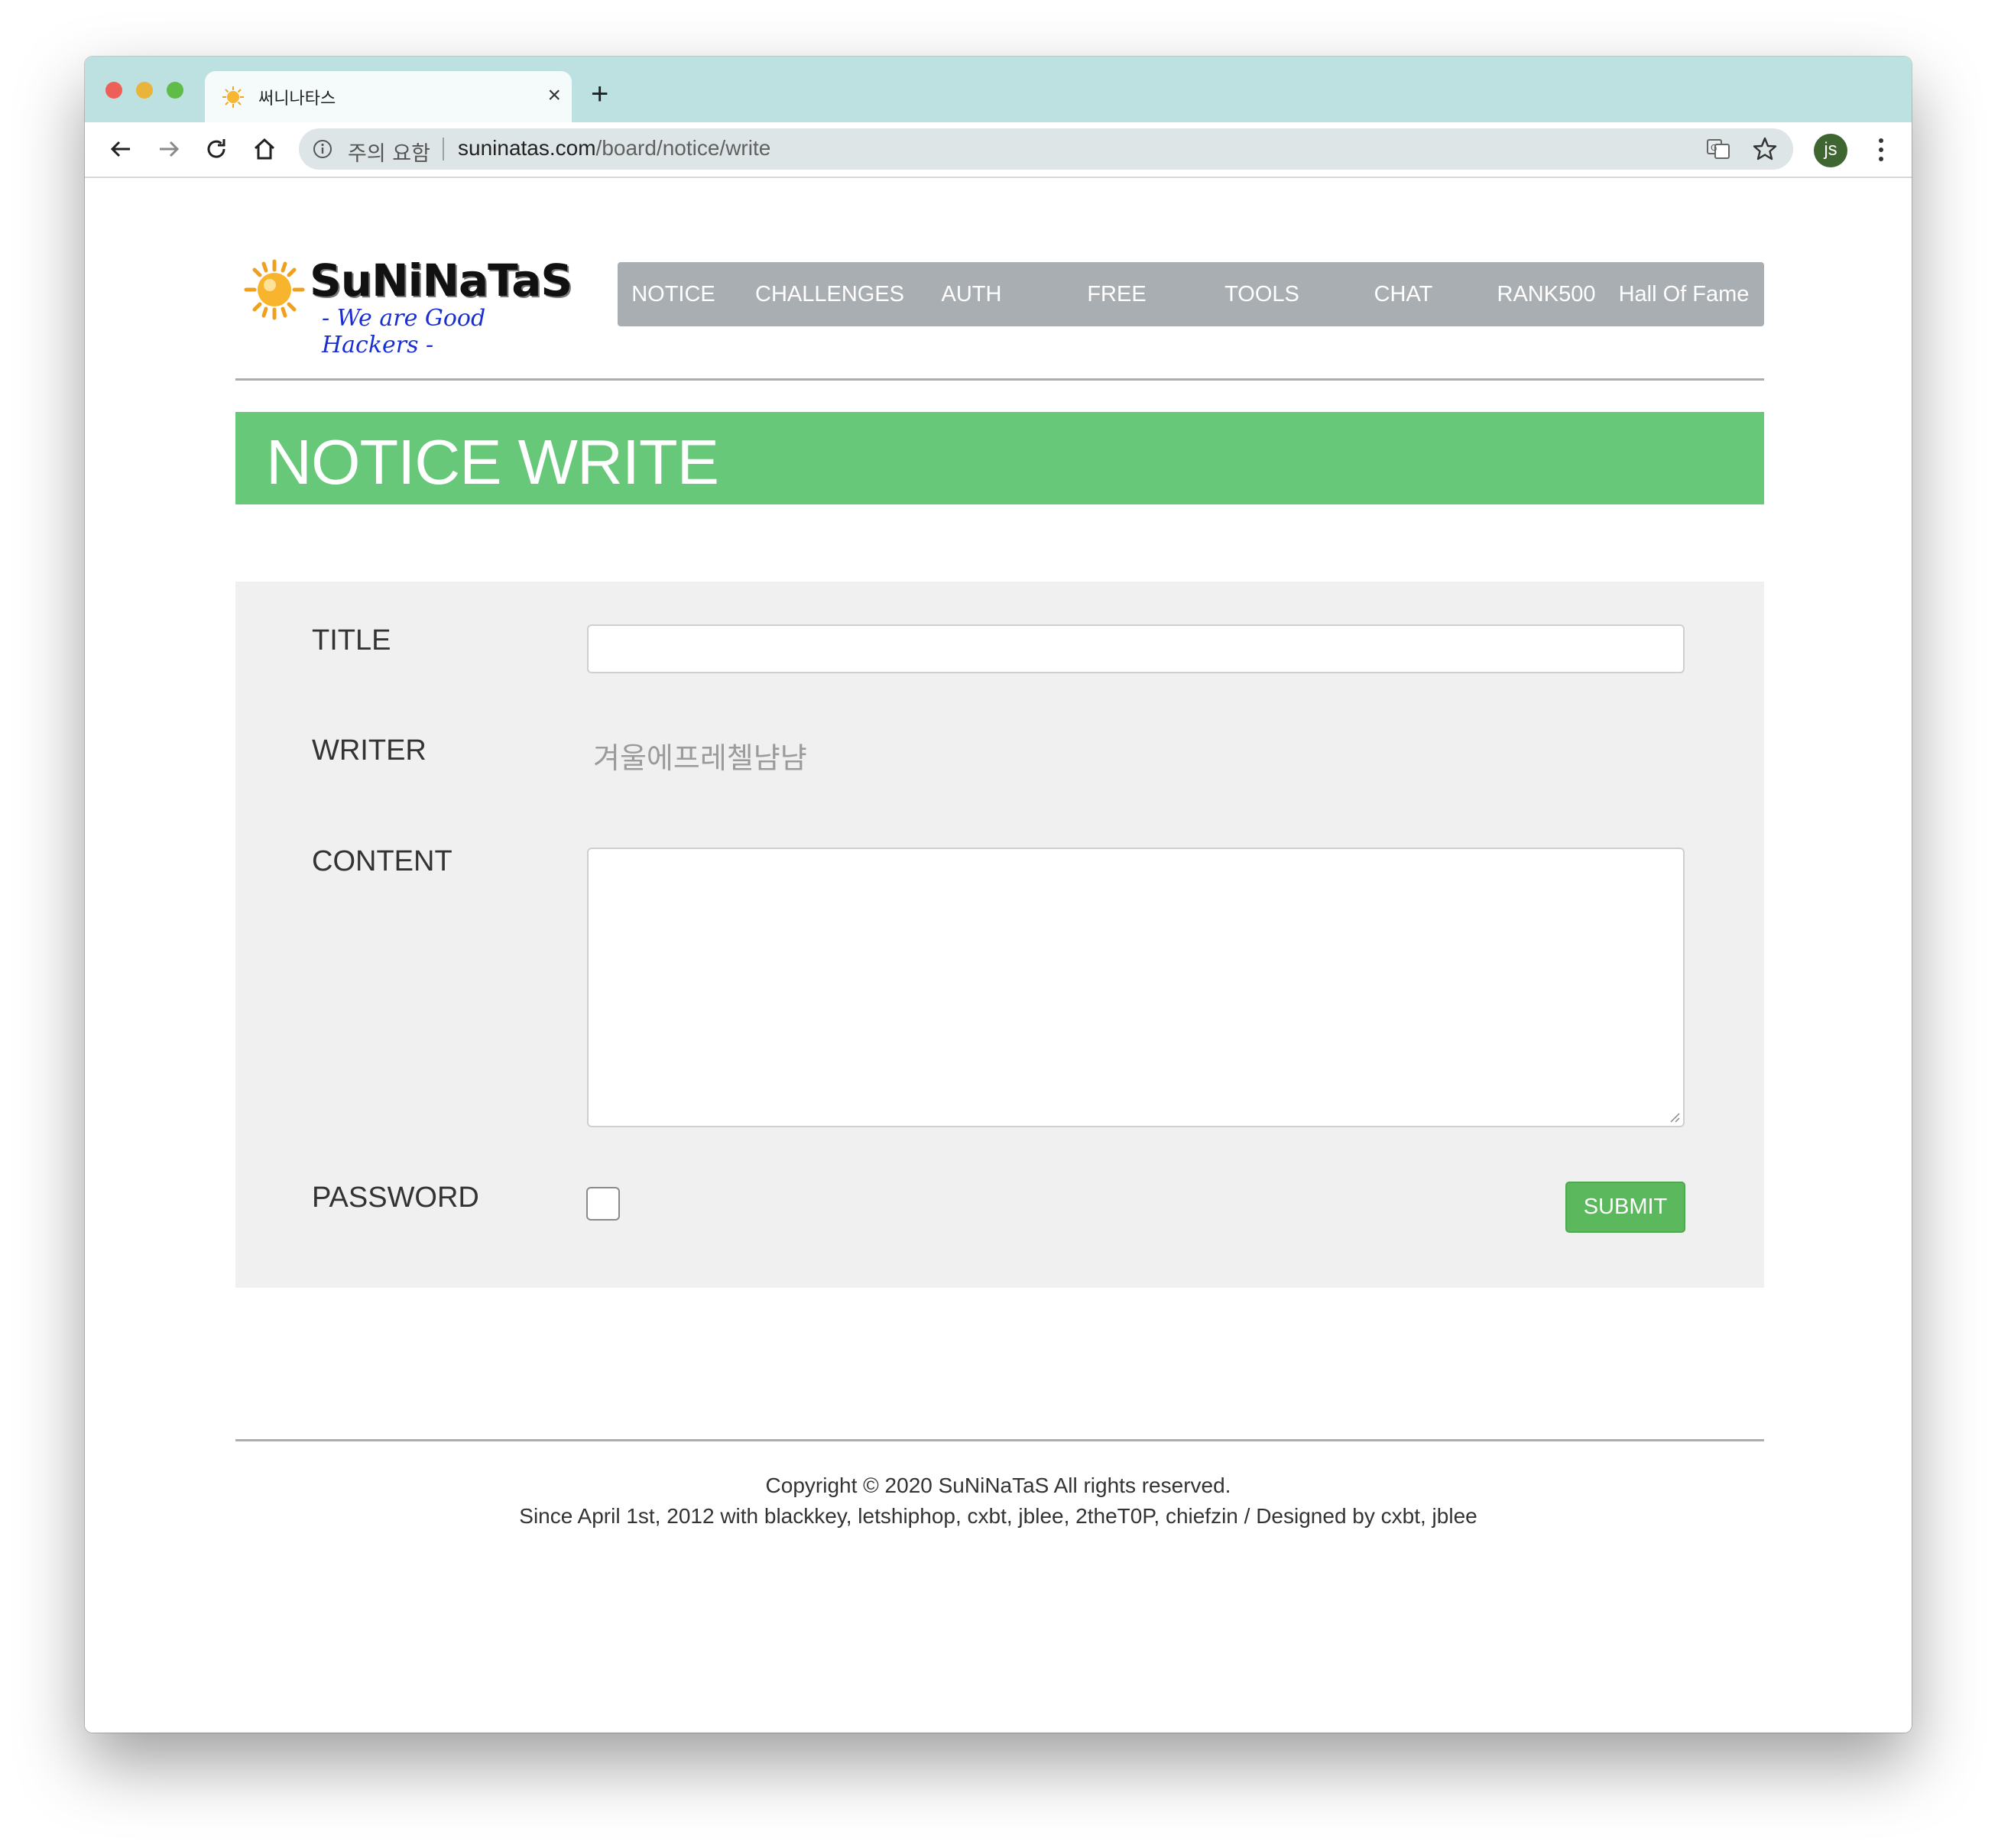 The width and height of the screenshot is (1998, 1848). What do you see at coordinates (700, 758) in the screenshot?
I see `writer-value: 겨울에프레첼냠냠` at bounding box center [700, 758].